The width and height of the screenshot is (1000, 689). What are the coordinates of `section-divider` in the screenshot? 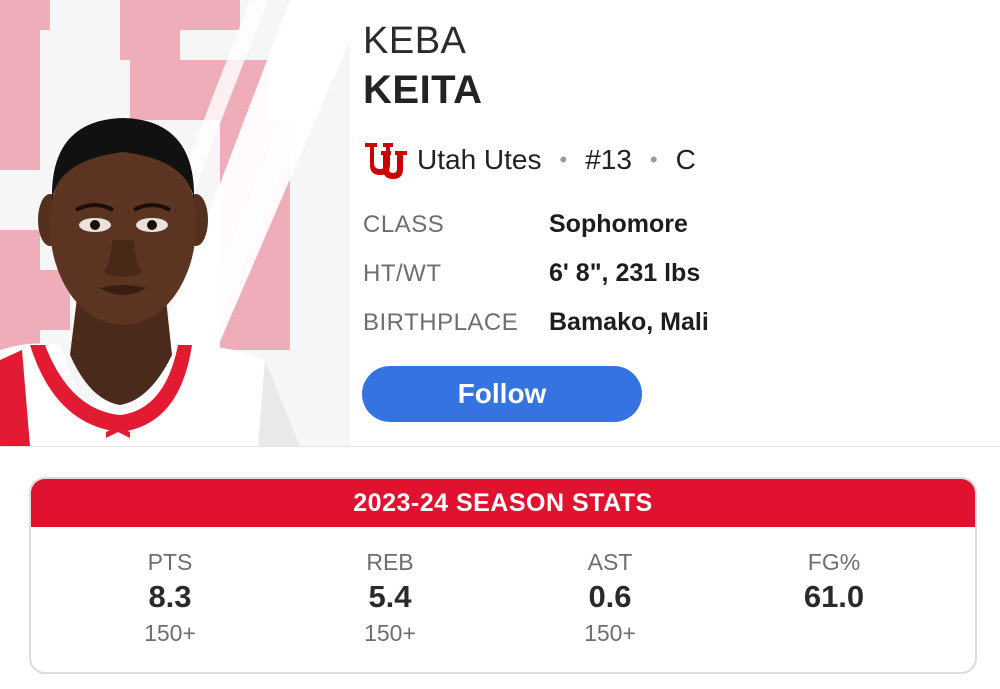 It's located at (500, 446).